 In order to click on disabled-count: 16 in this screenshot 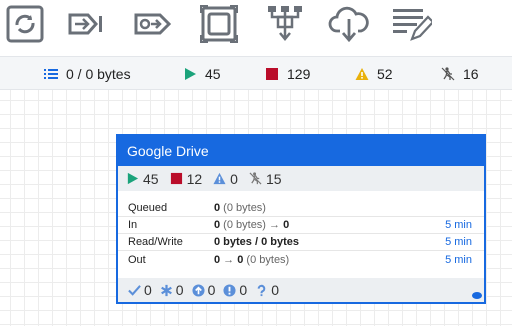, I will do `click(471, 74)`.